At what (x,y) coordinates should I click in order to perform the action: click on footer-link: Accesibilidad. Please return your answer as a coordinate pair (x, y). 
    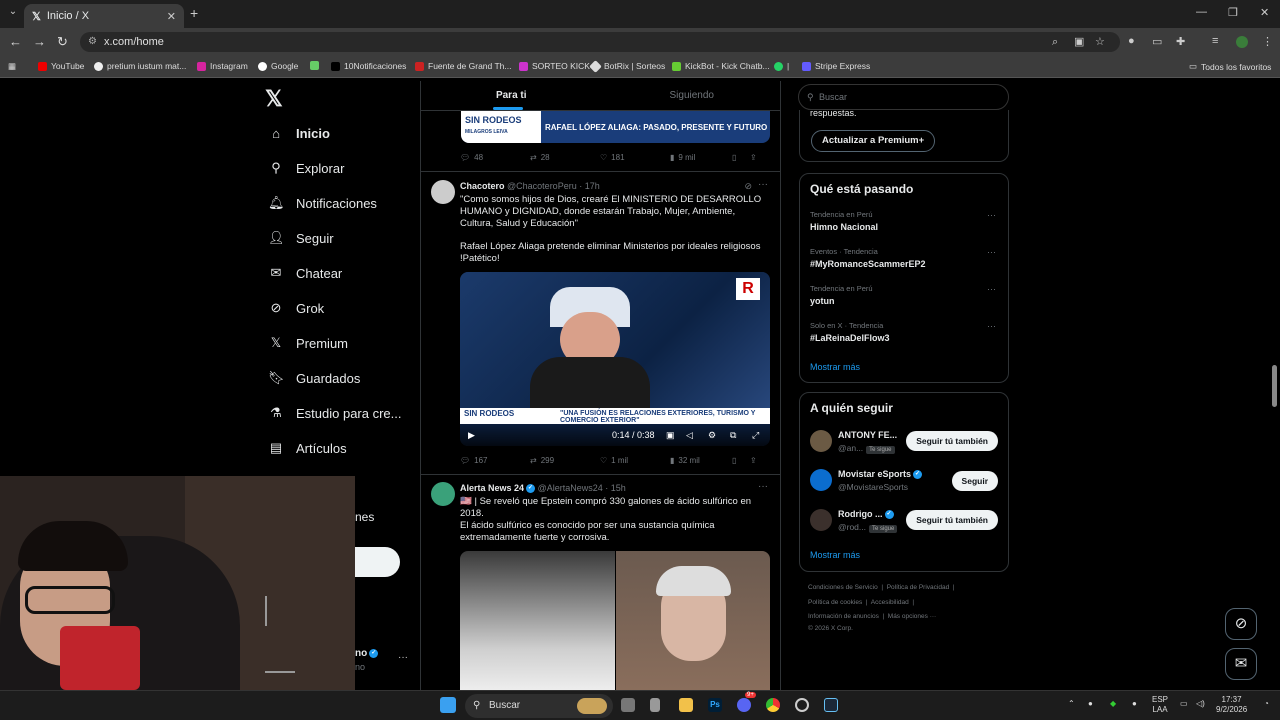
    Looking at the image, I should click on (890, 602).